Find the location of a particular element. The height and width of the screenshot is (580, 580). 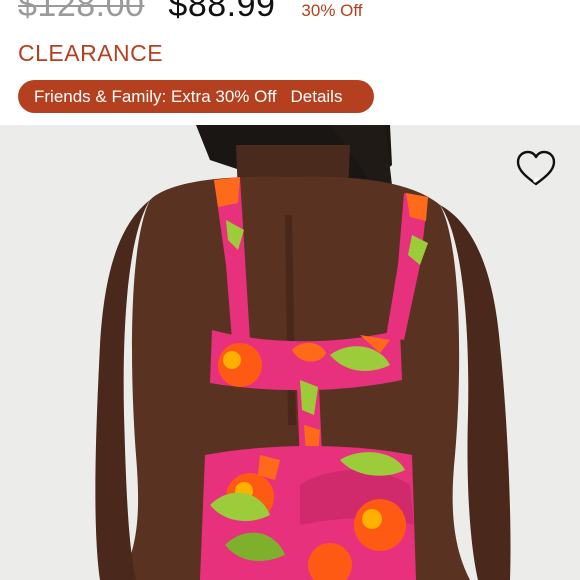

promo-text: Friends & Family: Extra 30% Off is located at coordinates (155, 96).